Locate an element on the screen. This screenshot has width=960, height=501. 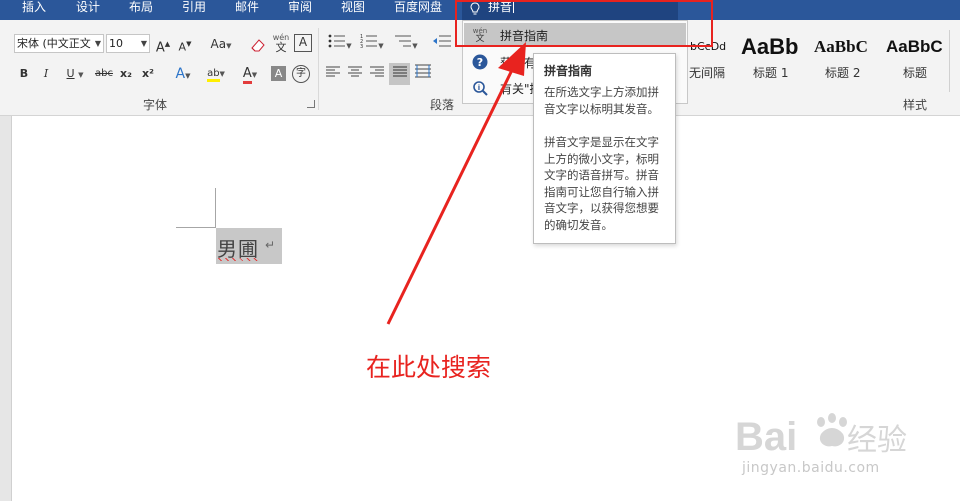
watermark-url: jingyan.baidu.com is located at coordinates (811, 468).